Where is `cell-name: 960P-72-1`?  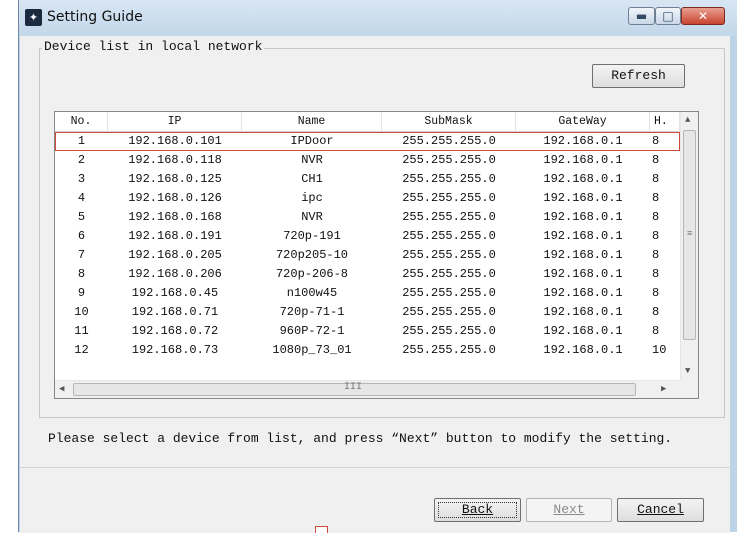
cell-name: 960P-72-1 is located at coordinates (312, 331).